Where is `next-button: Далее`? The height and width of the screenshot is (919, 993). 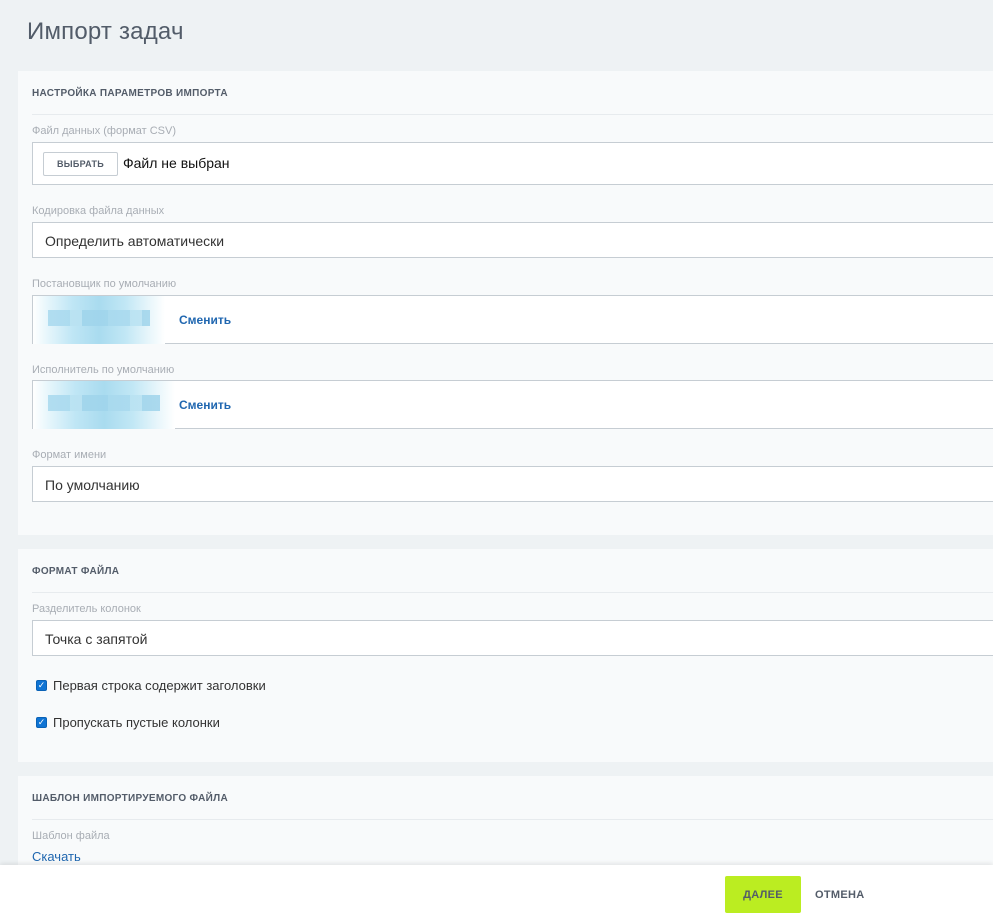
next-button: Далее is located at coordinates (763, 894).